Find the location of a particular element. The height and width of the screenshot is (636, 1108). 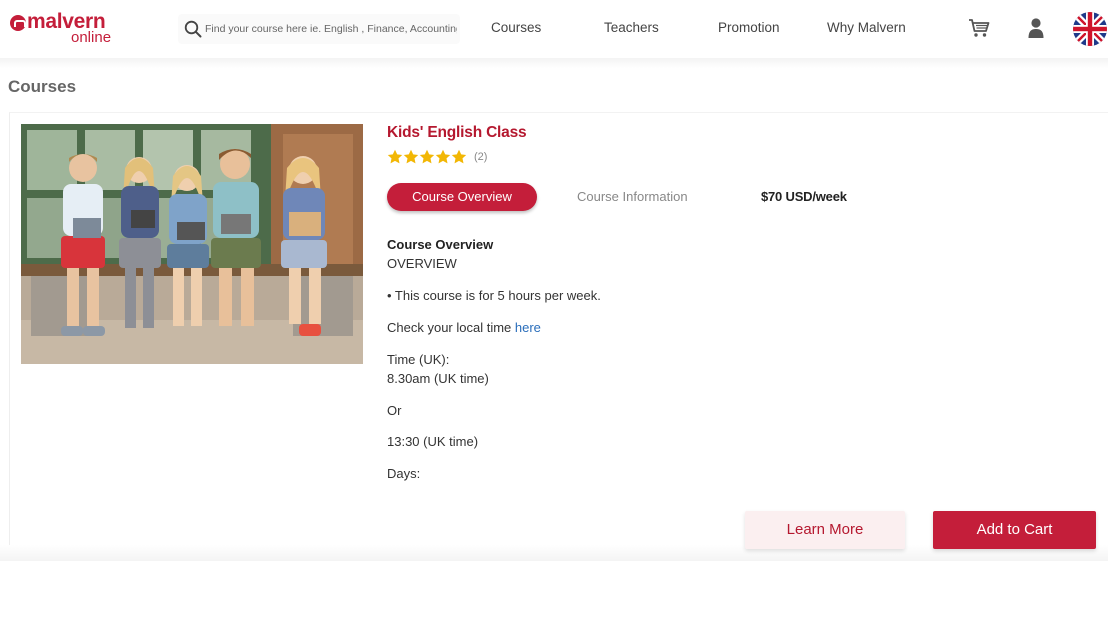

header-divider is located at coordinates (554, 63).